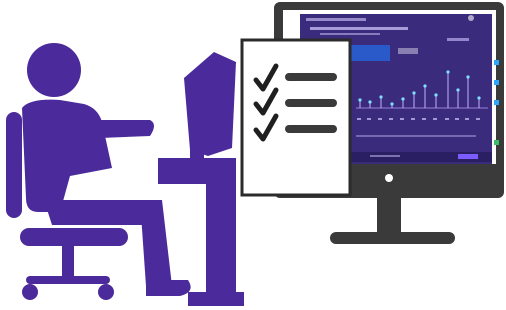 The width and height of the screenshot is (506, 310). Describe the element at coordinates (221, 242) in the screenshot. I see `desk-leg` at that location.